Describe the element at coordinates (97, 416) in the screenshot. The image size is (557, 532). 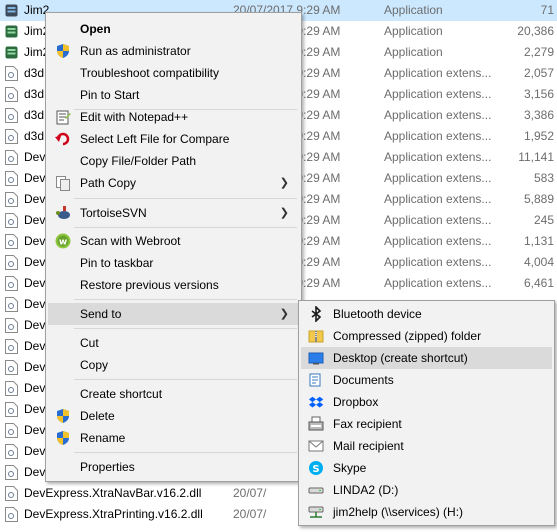
I see `menu-item-label: Delete` at that location.